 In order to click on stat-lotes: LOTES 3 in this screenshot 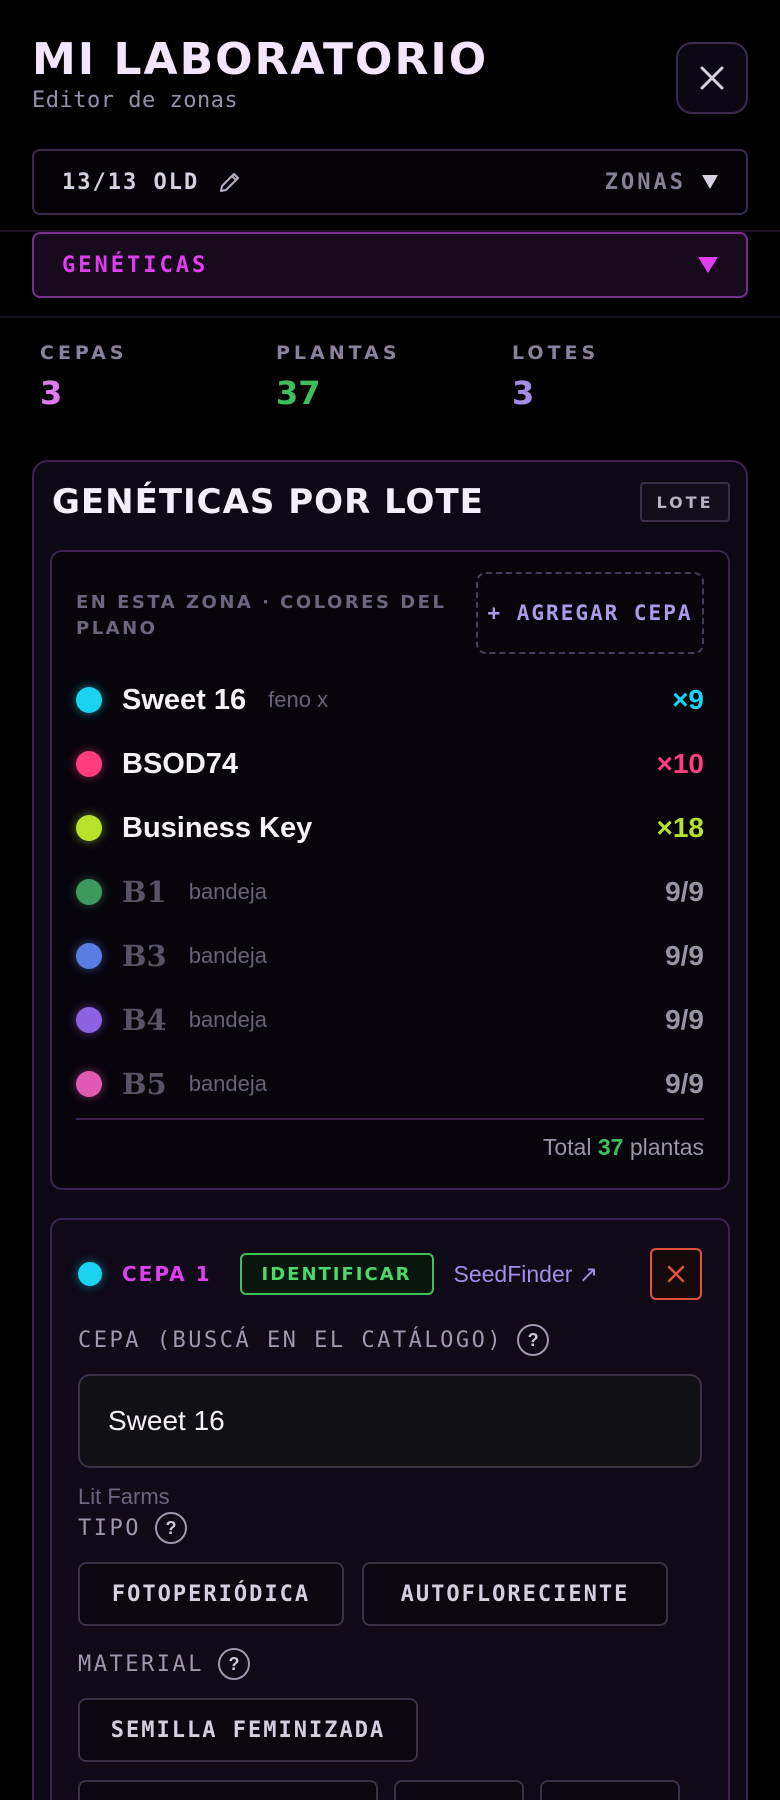, I will do `click(630, 387)`.